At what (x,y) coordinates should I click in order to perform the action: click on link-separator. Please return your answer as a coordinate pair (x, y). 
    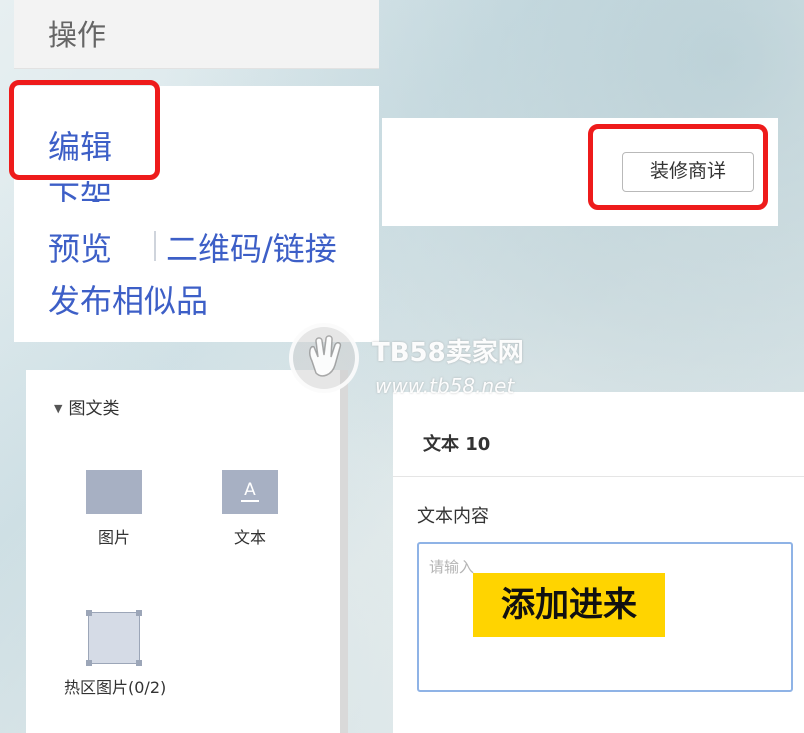
    Looking at the image, I should click on (155, 246).